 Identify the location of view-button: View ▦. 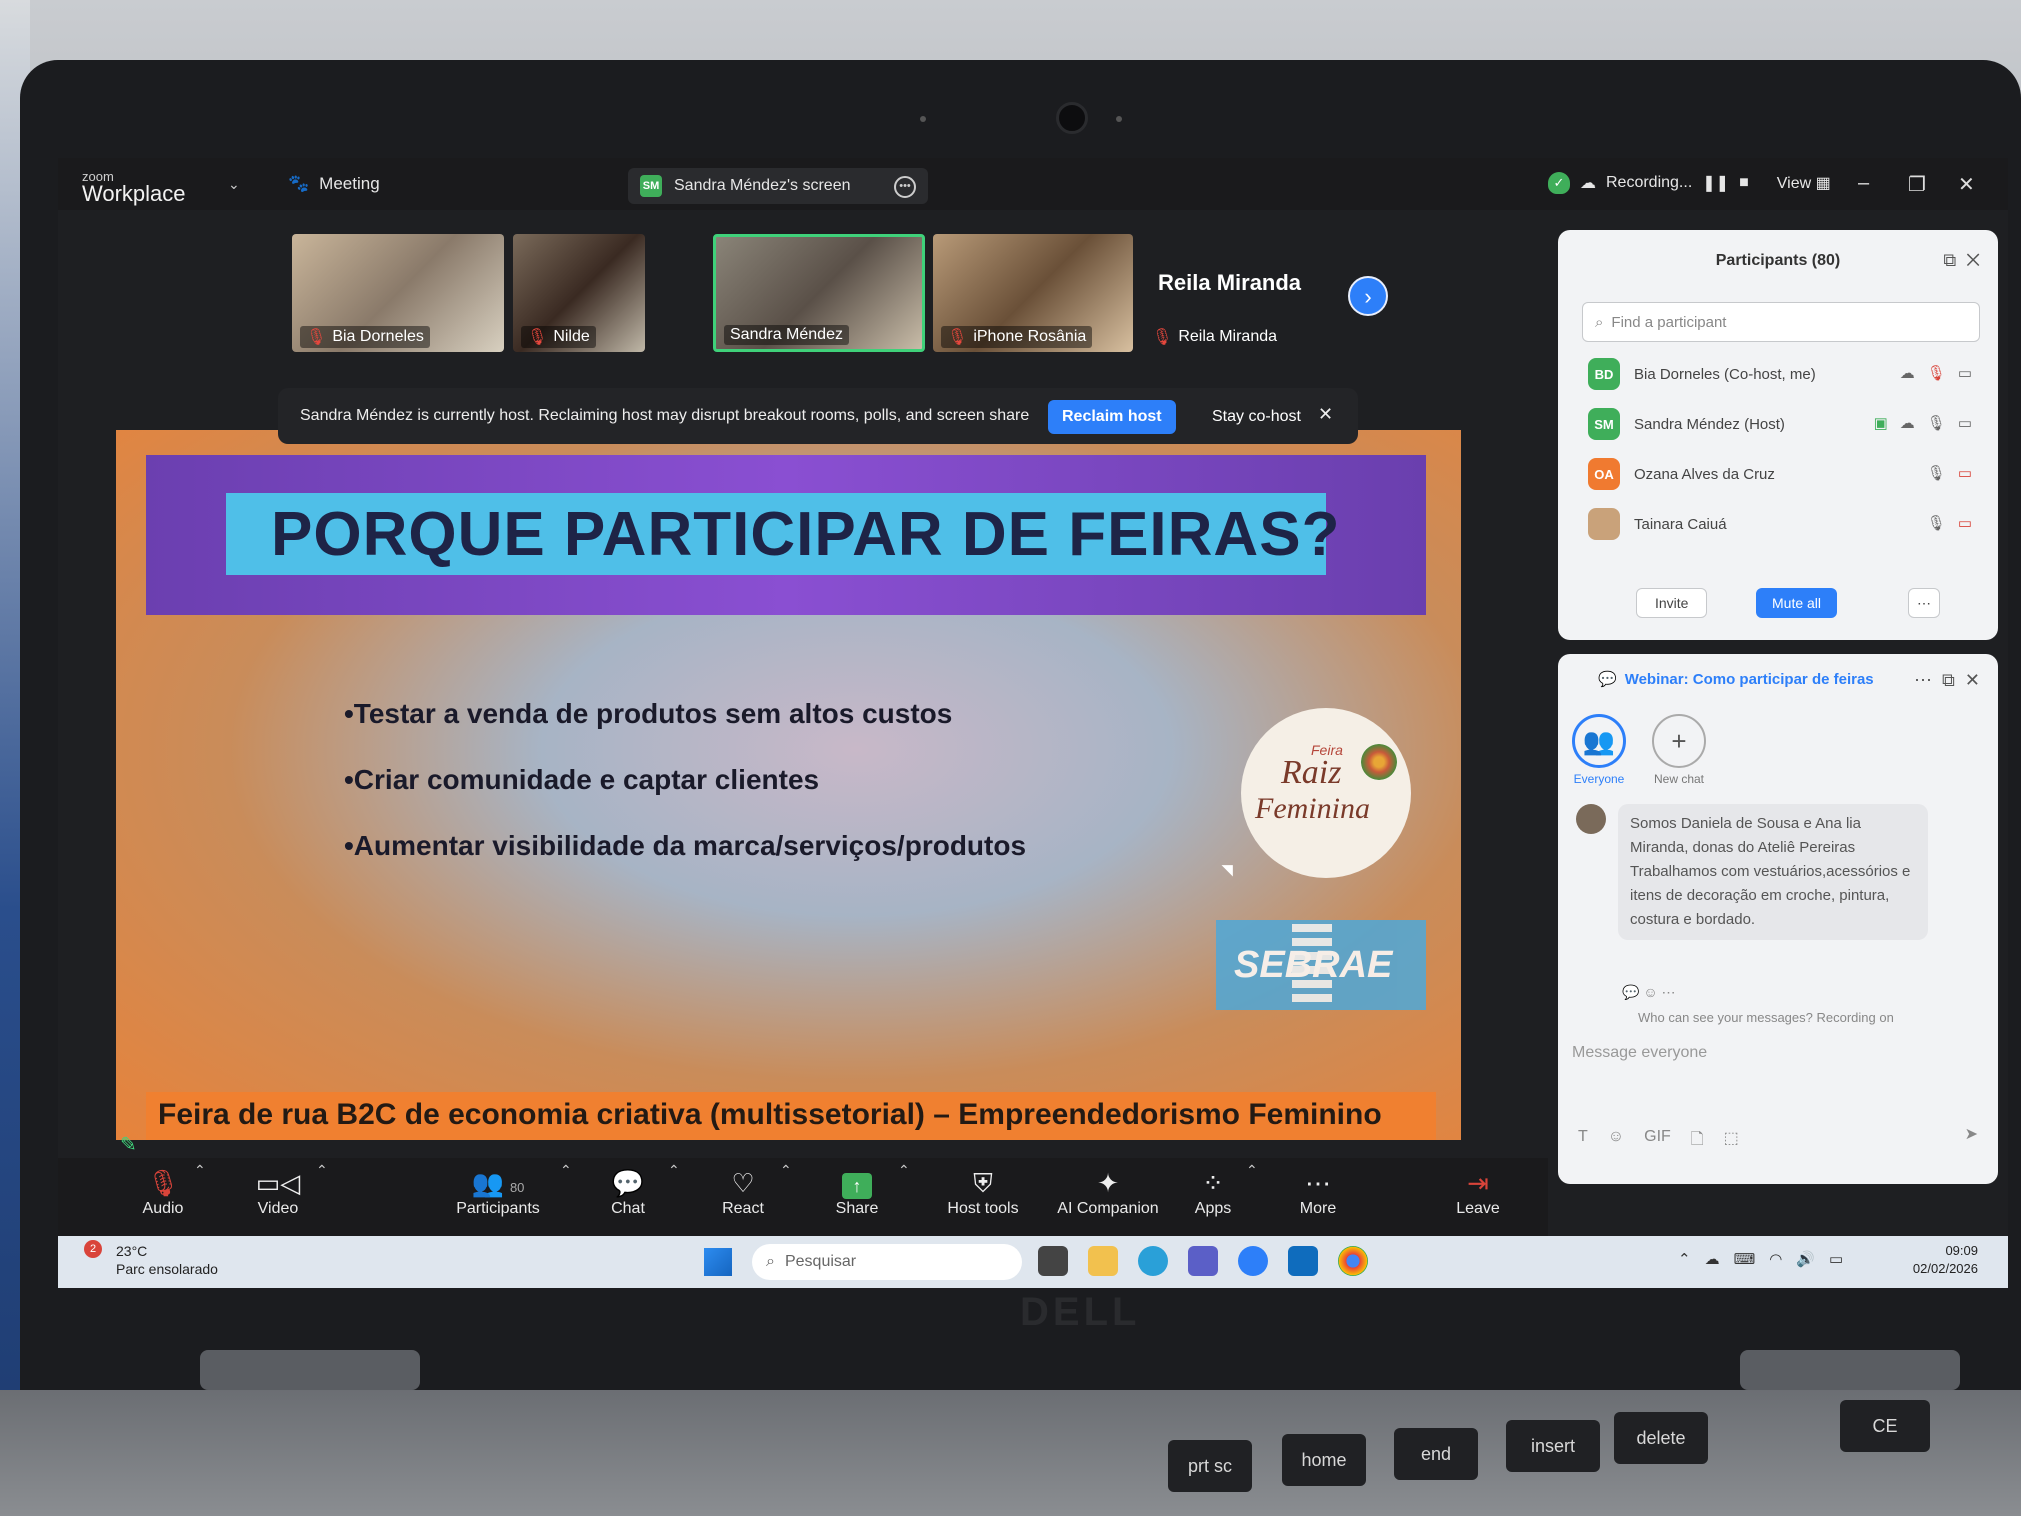
(1804, 183).